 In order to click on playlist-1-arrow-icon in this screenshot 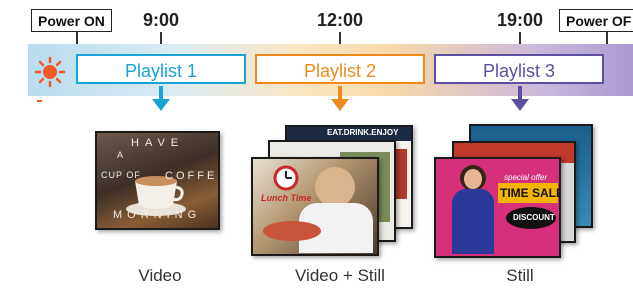, I will do `click(161, 105)`.